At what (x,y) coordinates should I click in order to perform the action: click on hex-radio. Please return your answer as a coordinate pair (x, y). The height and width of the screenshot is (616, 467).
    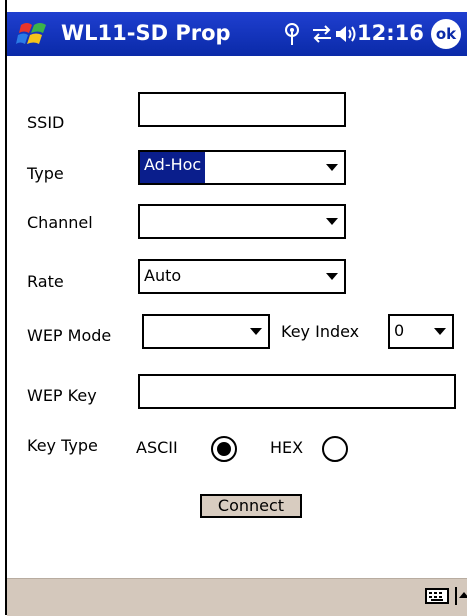
    Looking at the image, I should click on (335, 449).